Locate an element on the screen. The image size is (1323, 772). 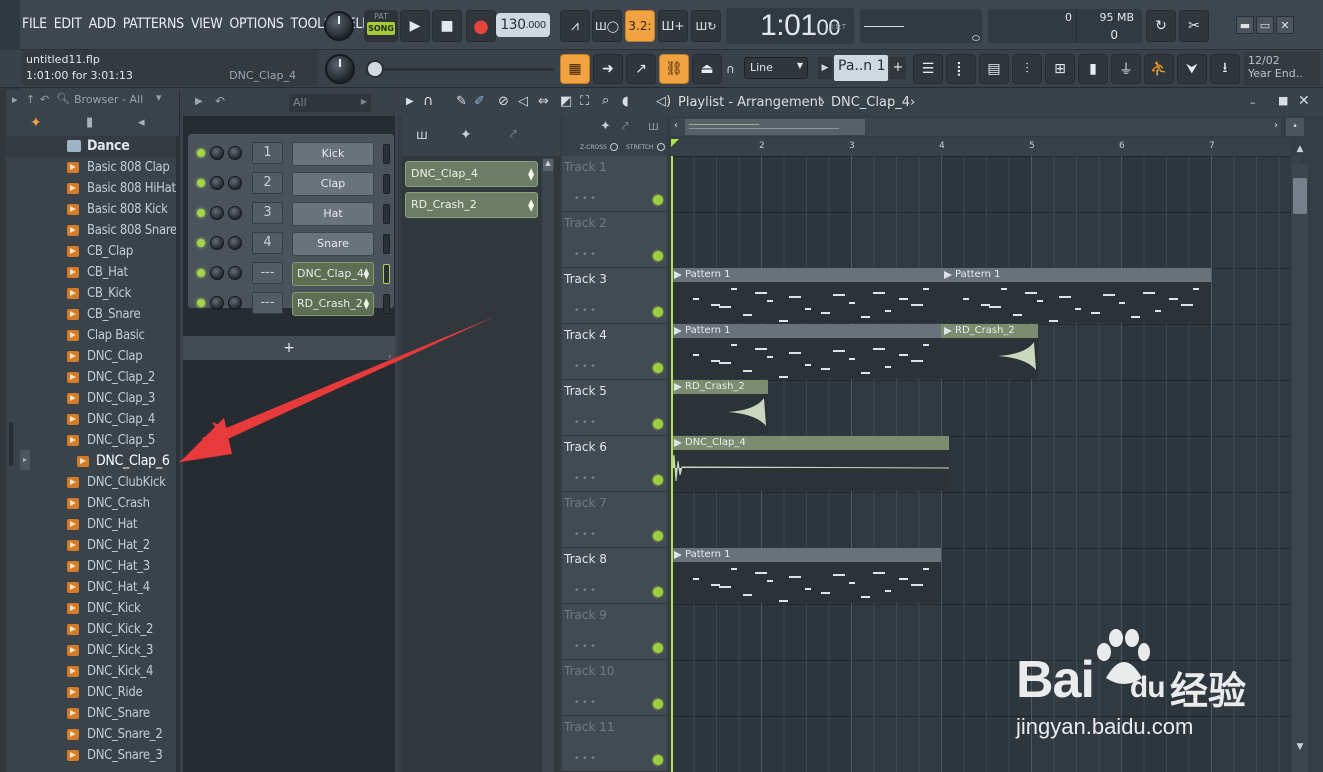
horizontal-scrollbar: ‹ › is located at coordinates (976, 127).